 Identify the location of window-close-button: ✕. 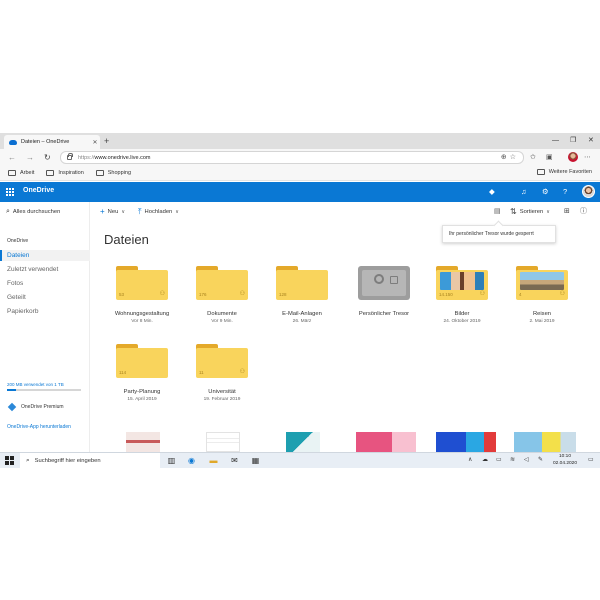
(591, 141).